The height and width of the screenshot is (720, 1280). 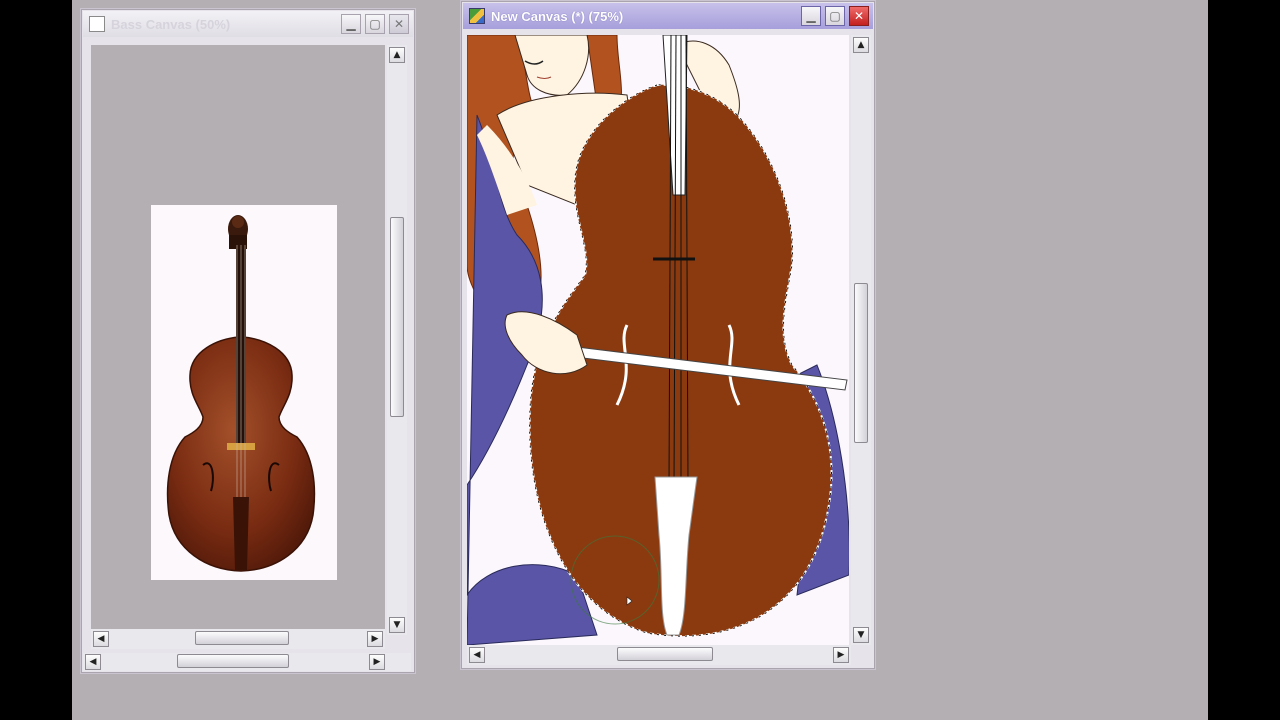 What do you see at coordinates (248, 24) in the screenshot?
I see `reference-window-titlebar: Bass Canvas (50%) ▁ ▢ ✕` at bounding box center [248, 24].